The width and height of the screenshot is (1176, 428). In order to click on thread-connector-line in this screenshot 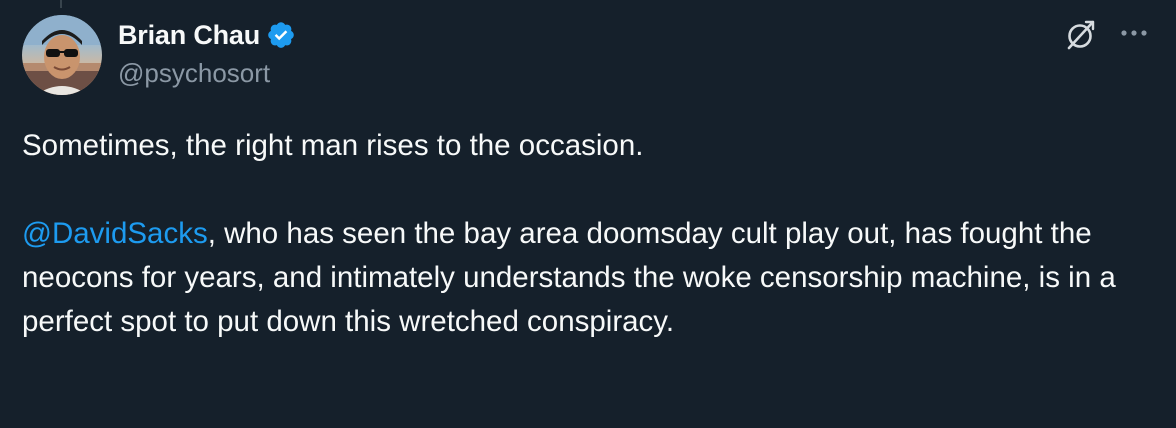, I will do `click(61, 4)`.